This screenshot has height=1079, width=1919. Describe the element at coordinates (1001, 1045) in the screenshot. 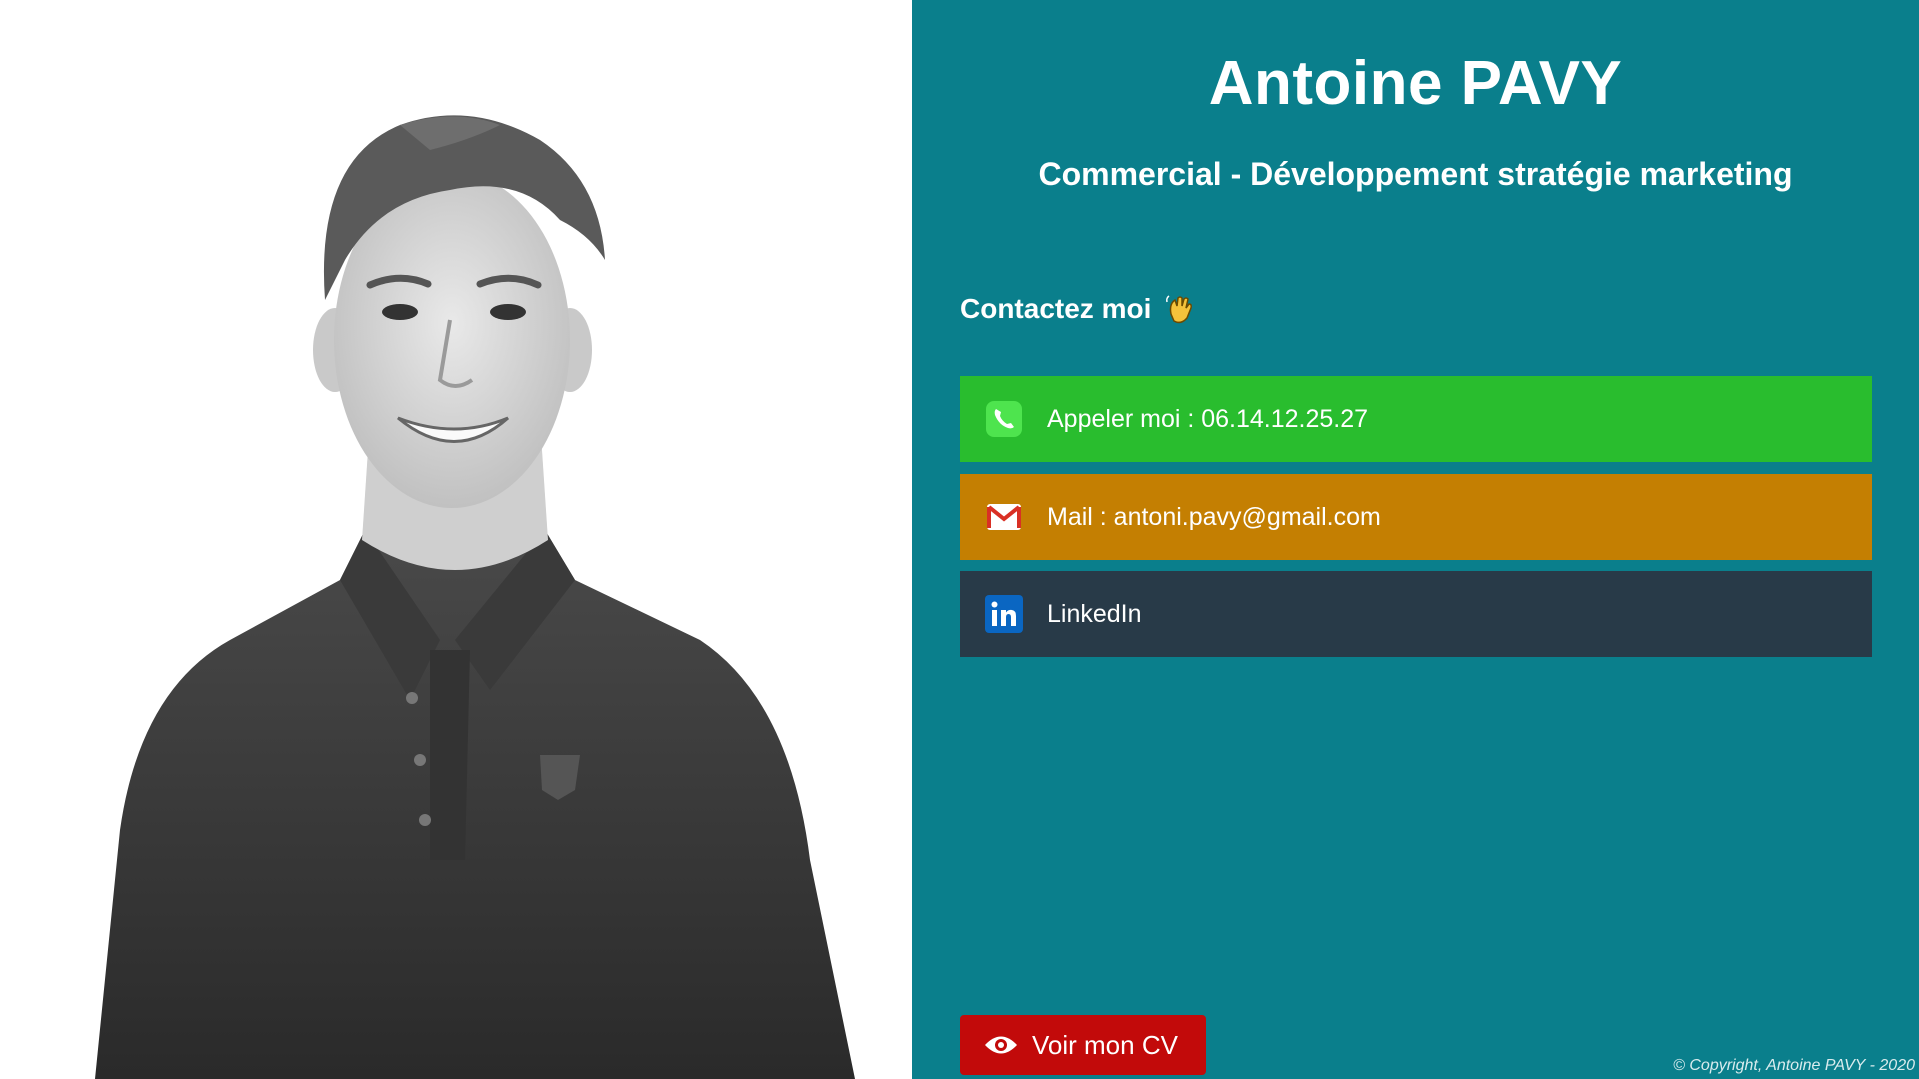

I see `eye-icon` at that location.